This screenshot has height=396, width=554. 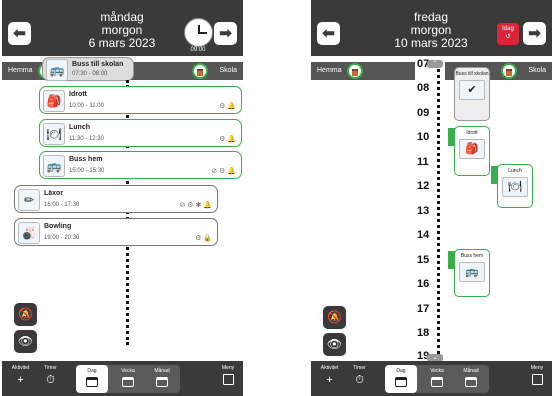 What do you see at coordinates (198, 32) in the screenshot?
I see `clock-icon` at bounding box center [198, 32].